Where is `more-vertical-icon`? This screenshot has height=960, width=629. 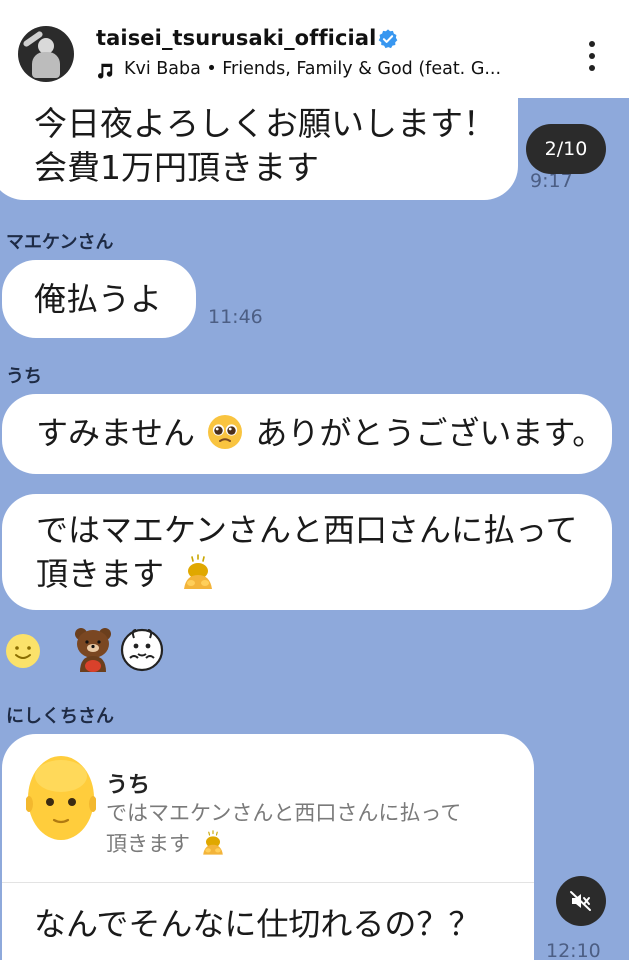
more-vertical-icon is located at coordinates (592, 44).